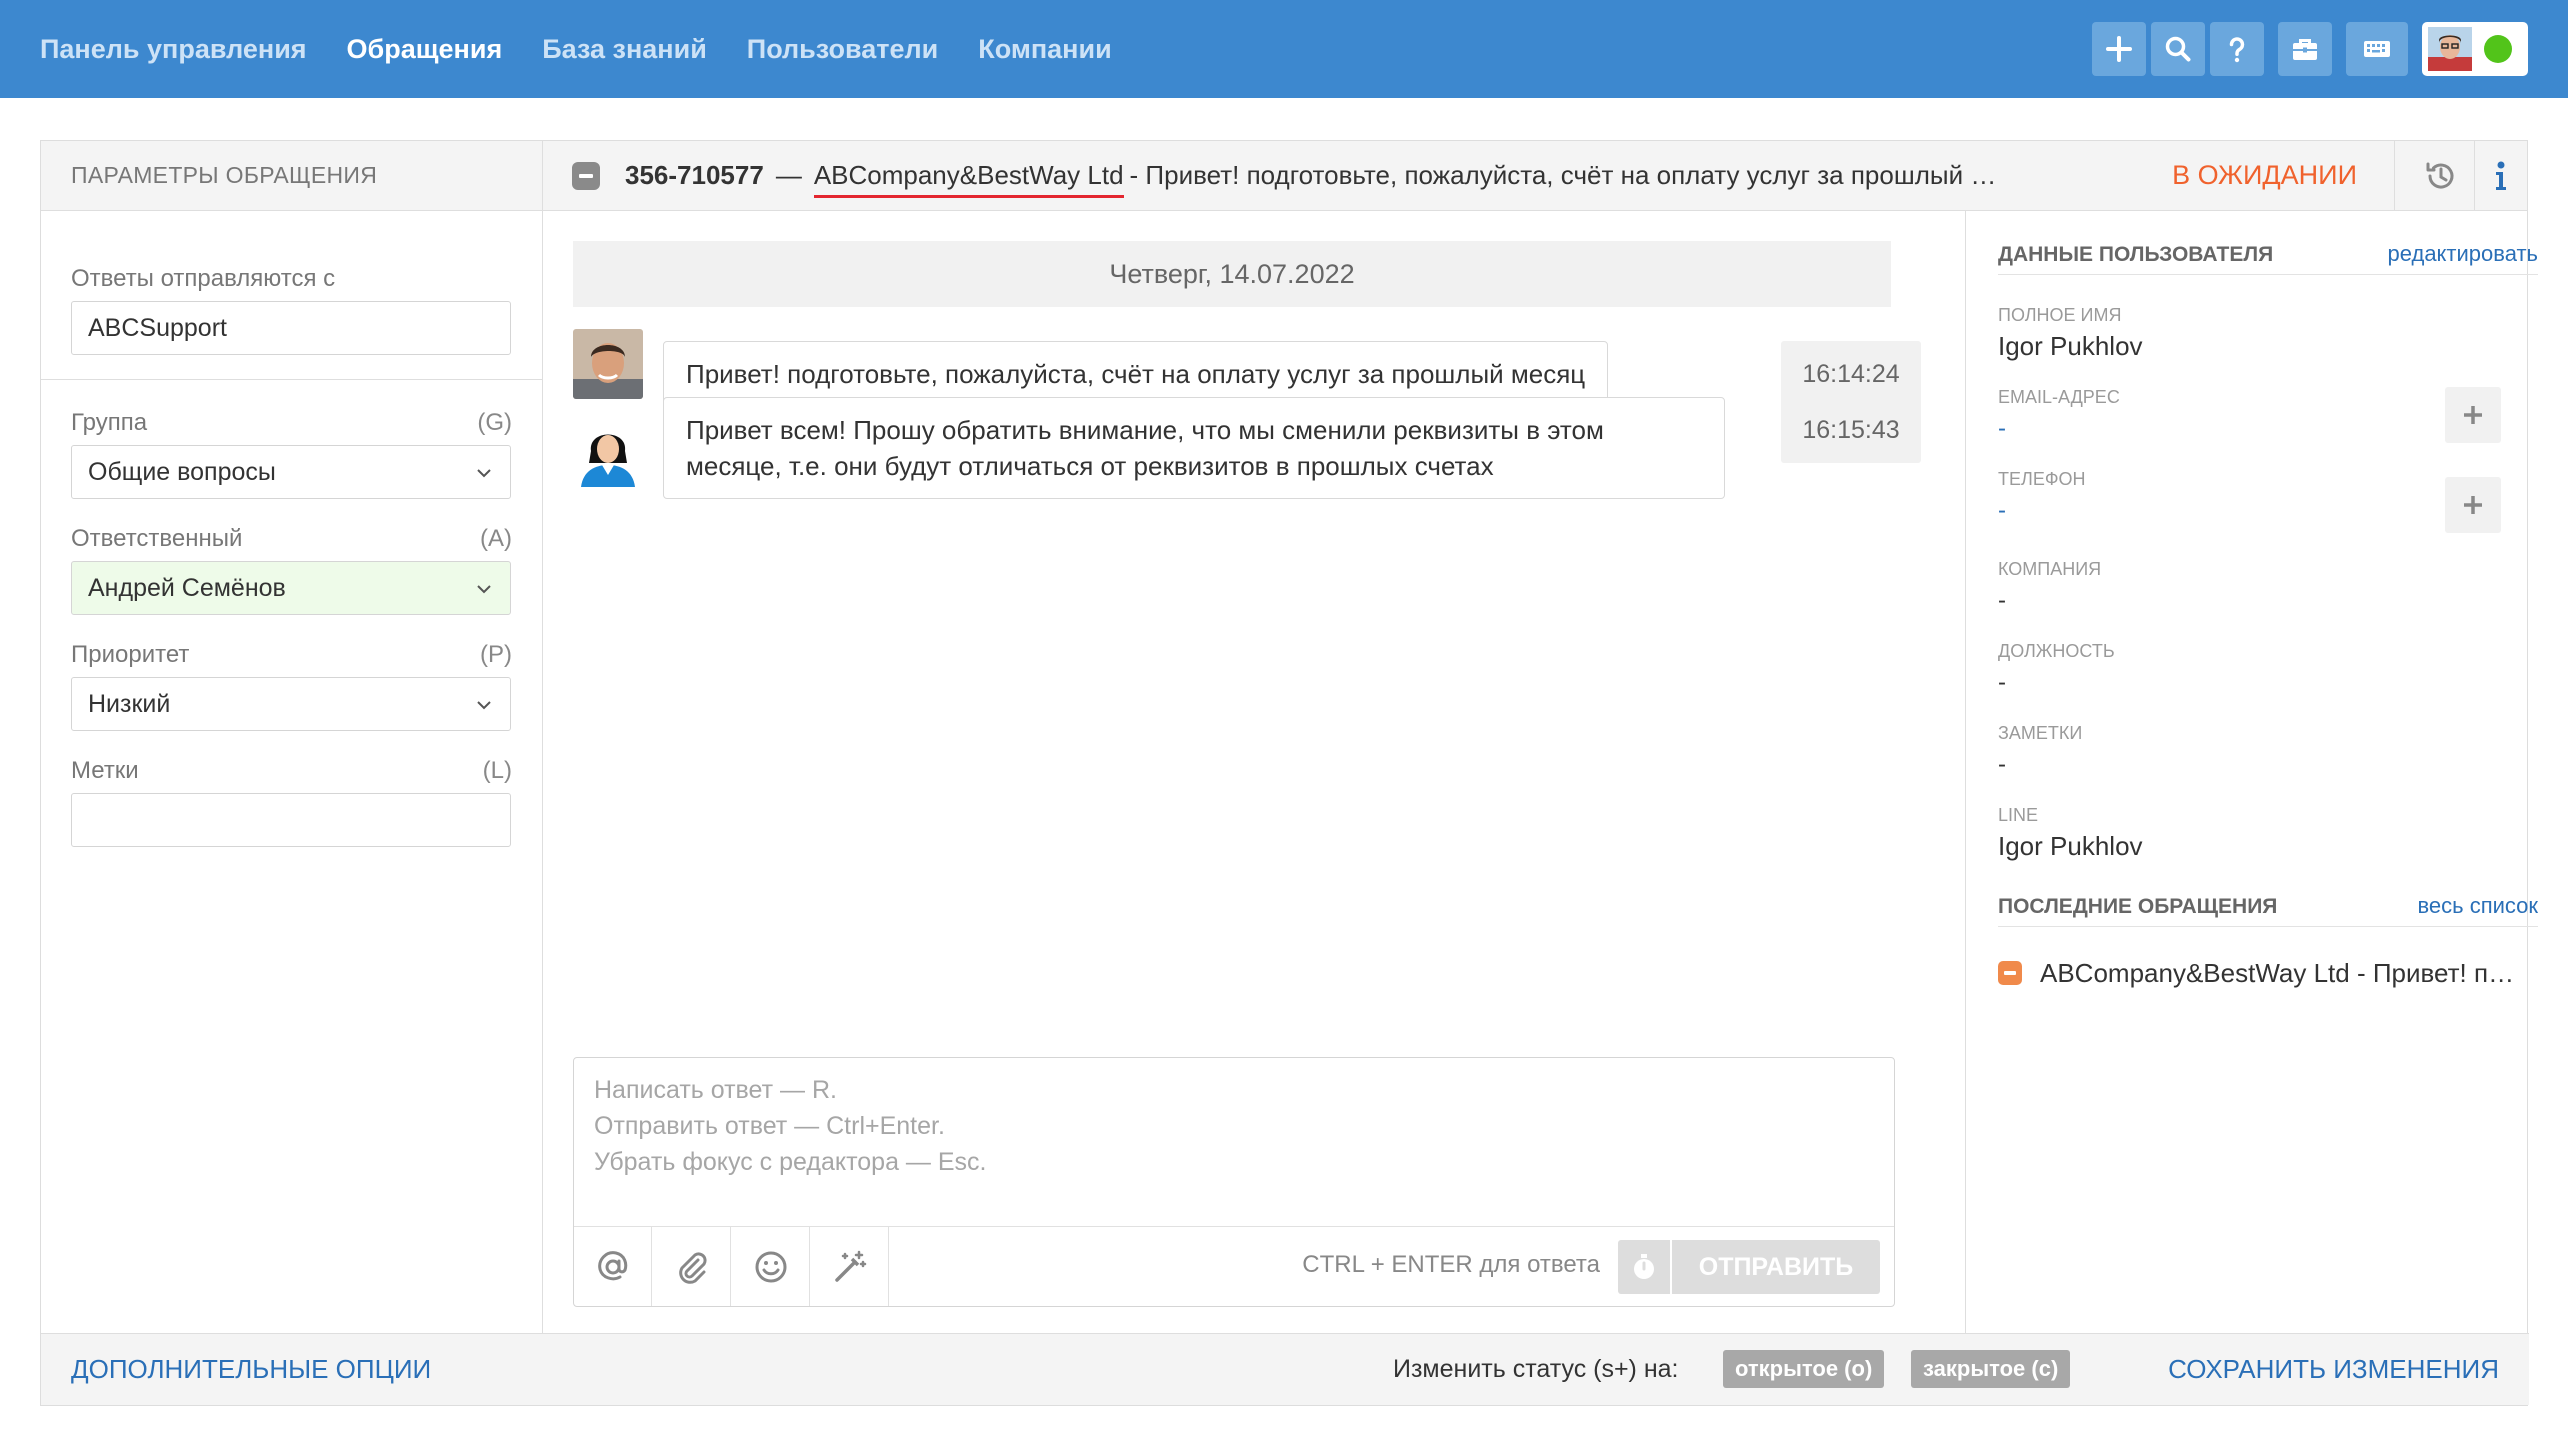 The height and width of the screenshot is (1446, 2568). Describe the element at coordinates (291, 328) in the screenshot. I see `reply-from-field: ABCSupport` at that location.